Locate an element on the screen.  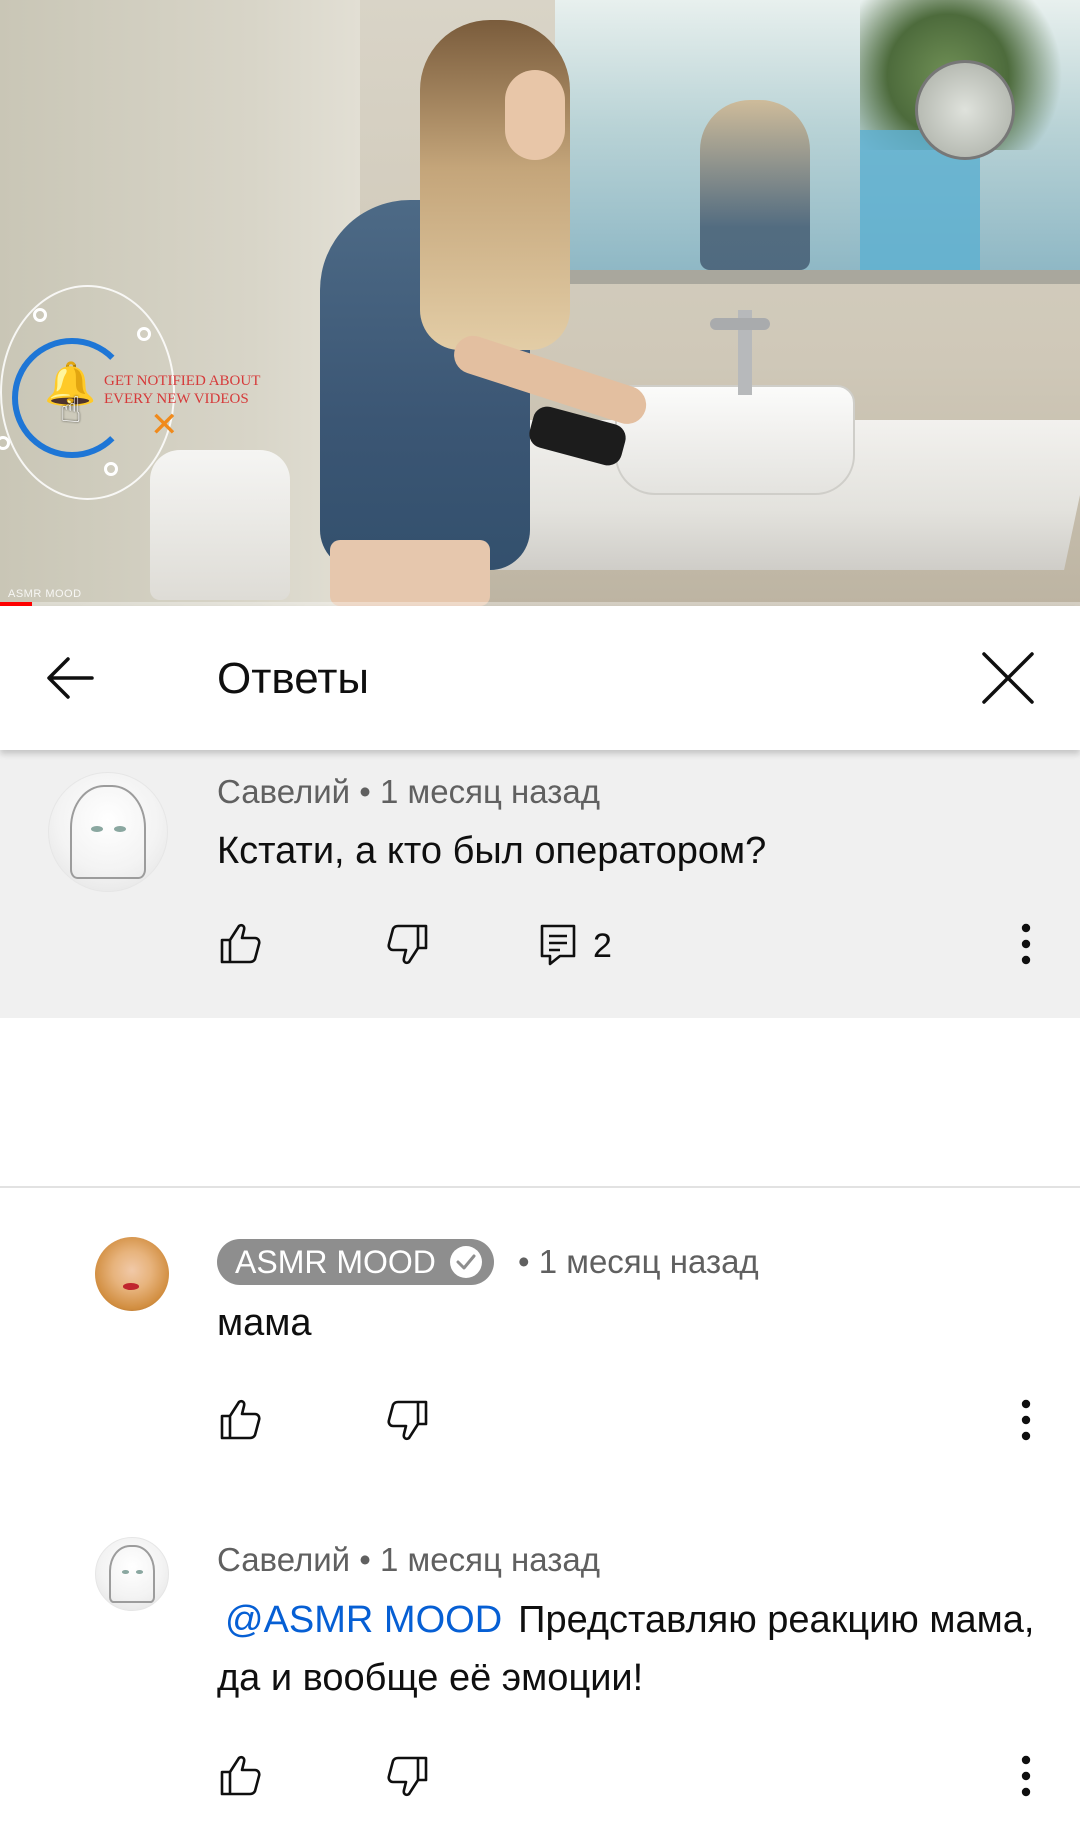
section-divider is located at coordinates (540, 1187).